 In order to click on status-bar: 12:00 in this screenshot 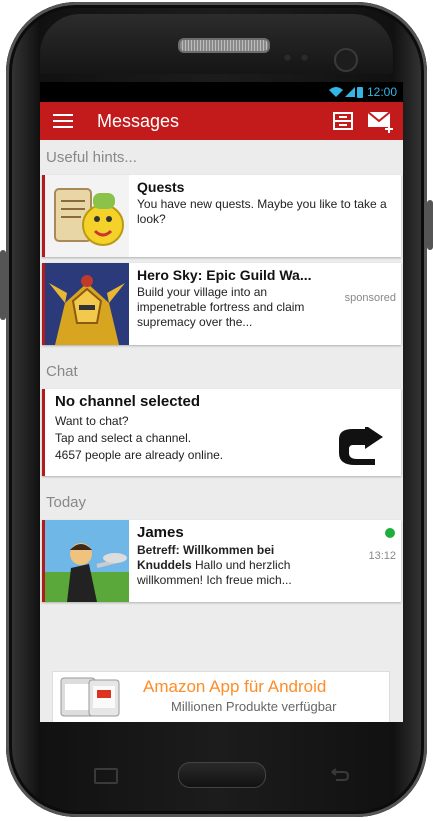, I will do `click(221, 92)`.